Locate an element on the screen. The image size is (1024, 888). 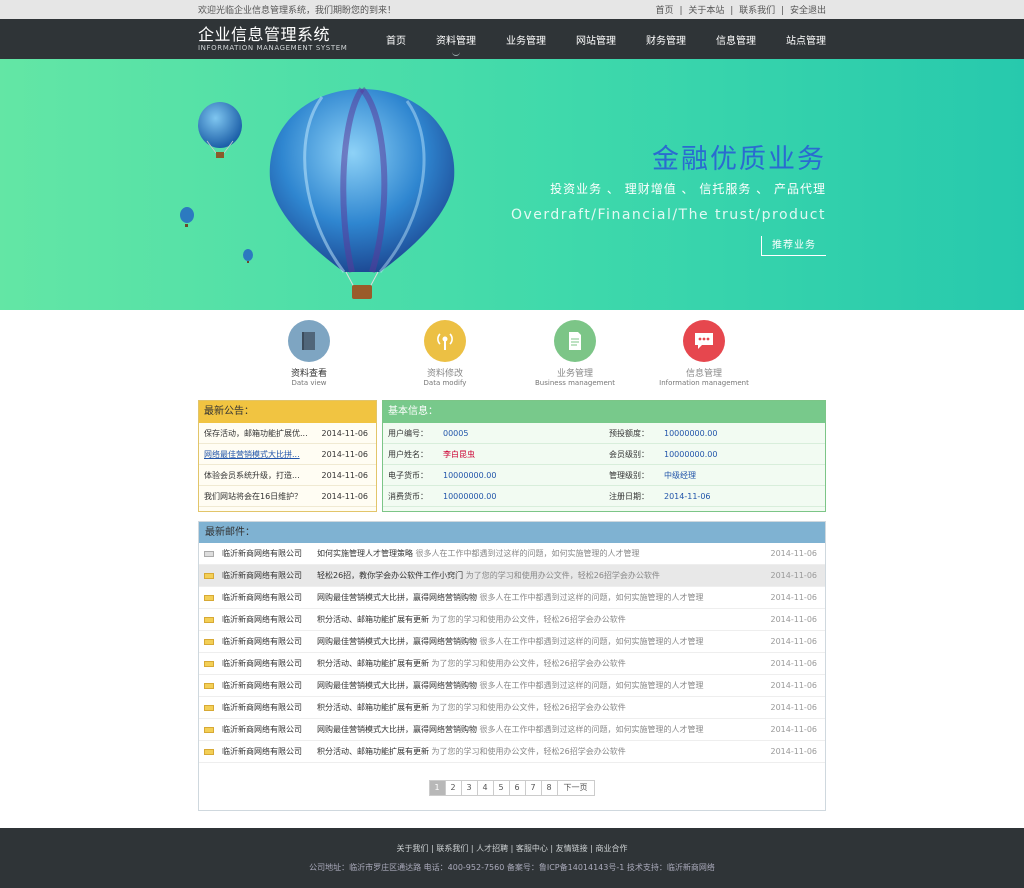
feature-business: 业务管理 Business management is located at coordinates (575, 353).